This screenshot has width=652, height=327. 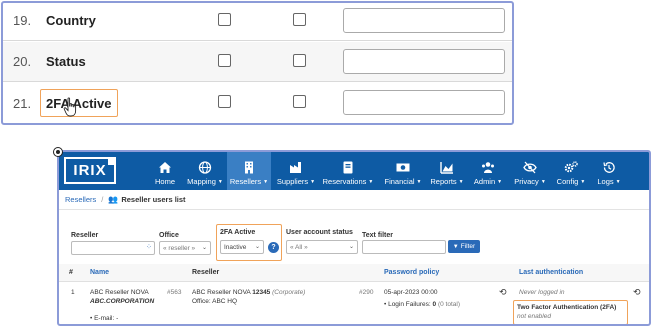 What do you see at coordinates (322, 247) in the screenshot?
I see `account-status-select: « All » ⌄` at bounding box center [322, 247].